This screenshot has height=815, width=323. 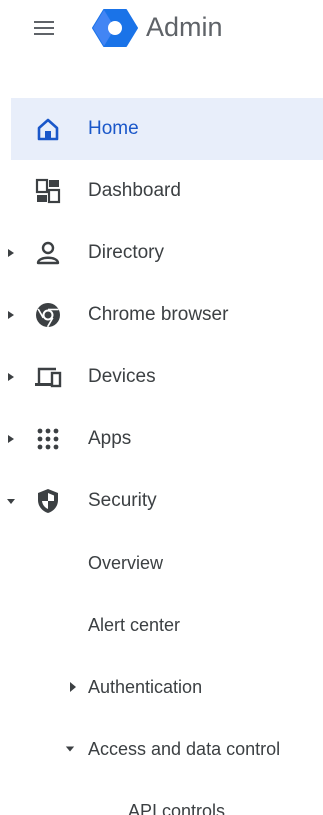 I want to click on chrome-icon, so click(x=48, y=315).